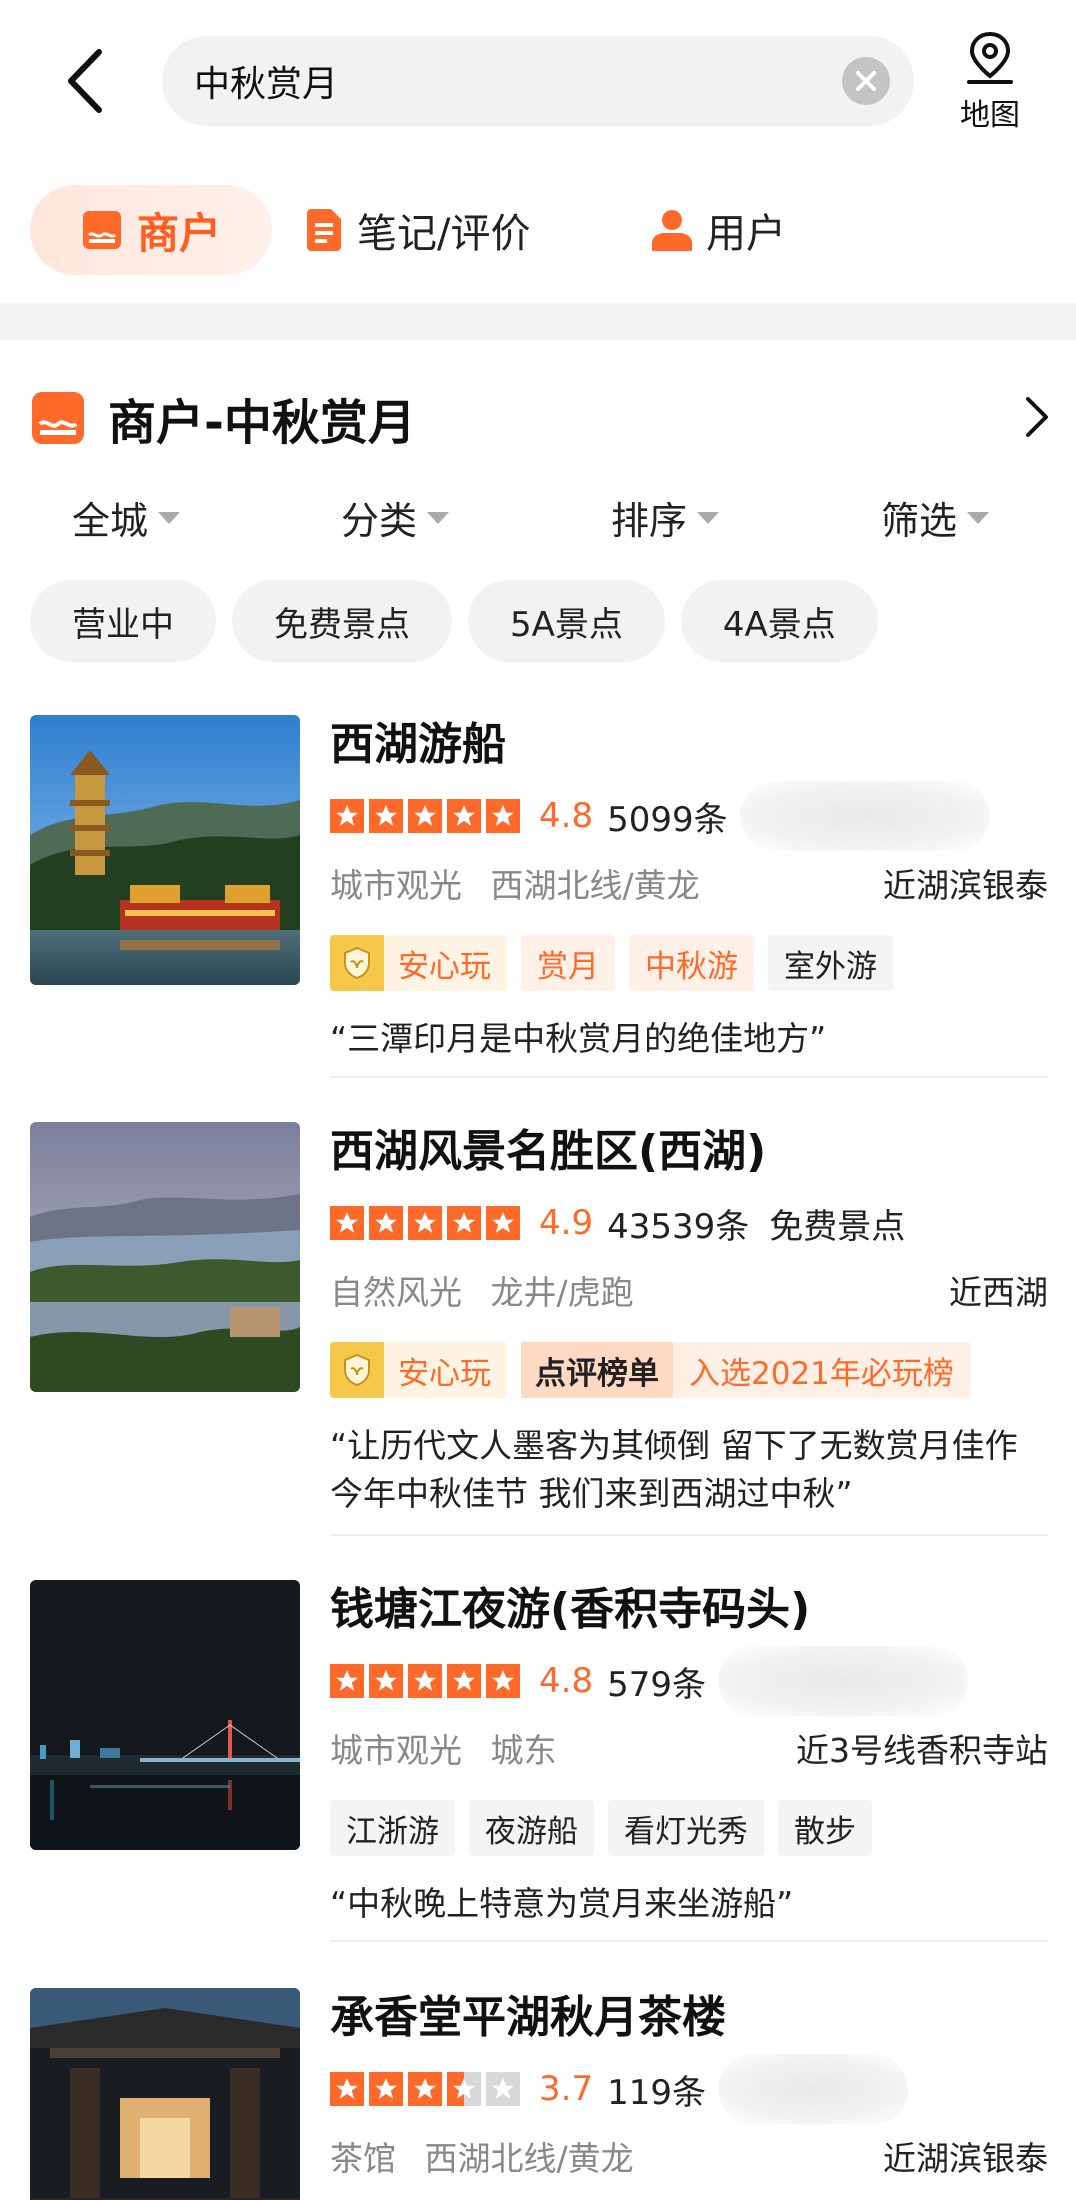 Image resolution: width=1076 pixels, height=2200 pixels. What do you see at coordinates (568, 963) in the screenshot?
I see `listing-tag: 赏月` at bounding box center [568, 963].